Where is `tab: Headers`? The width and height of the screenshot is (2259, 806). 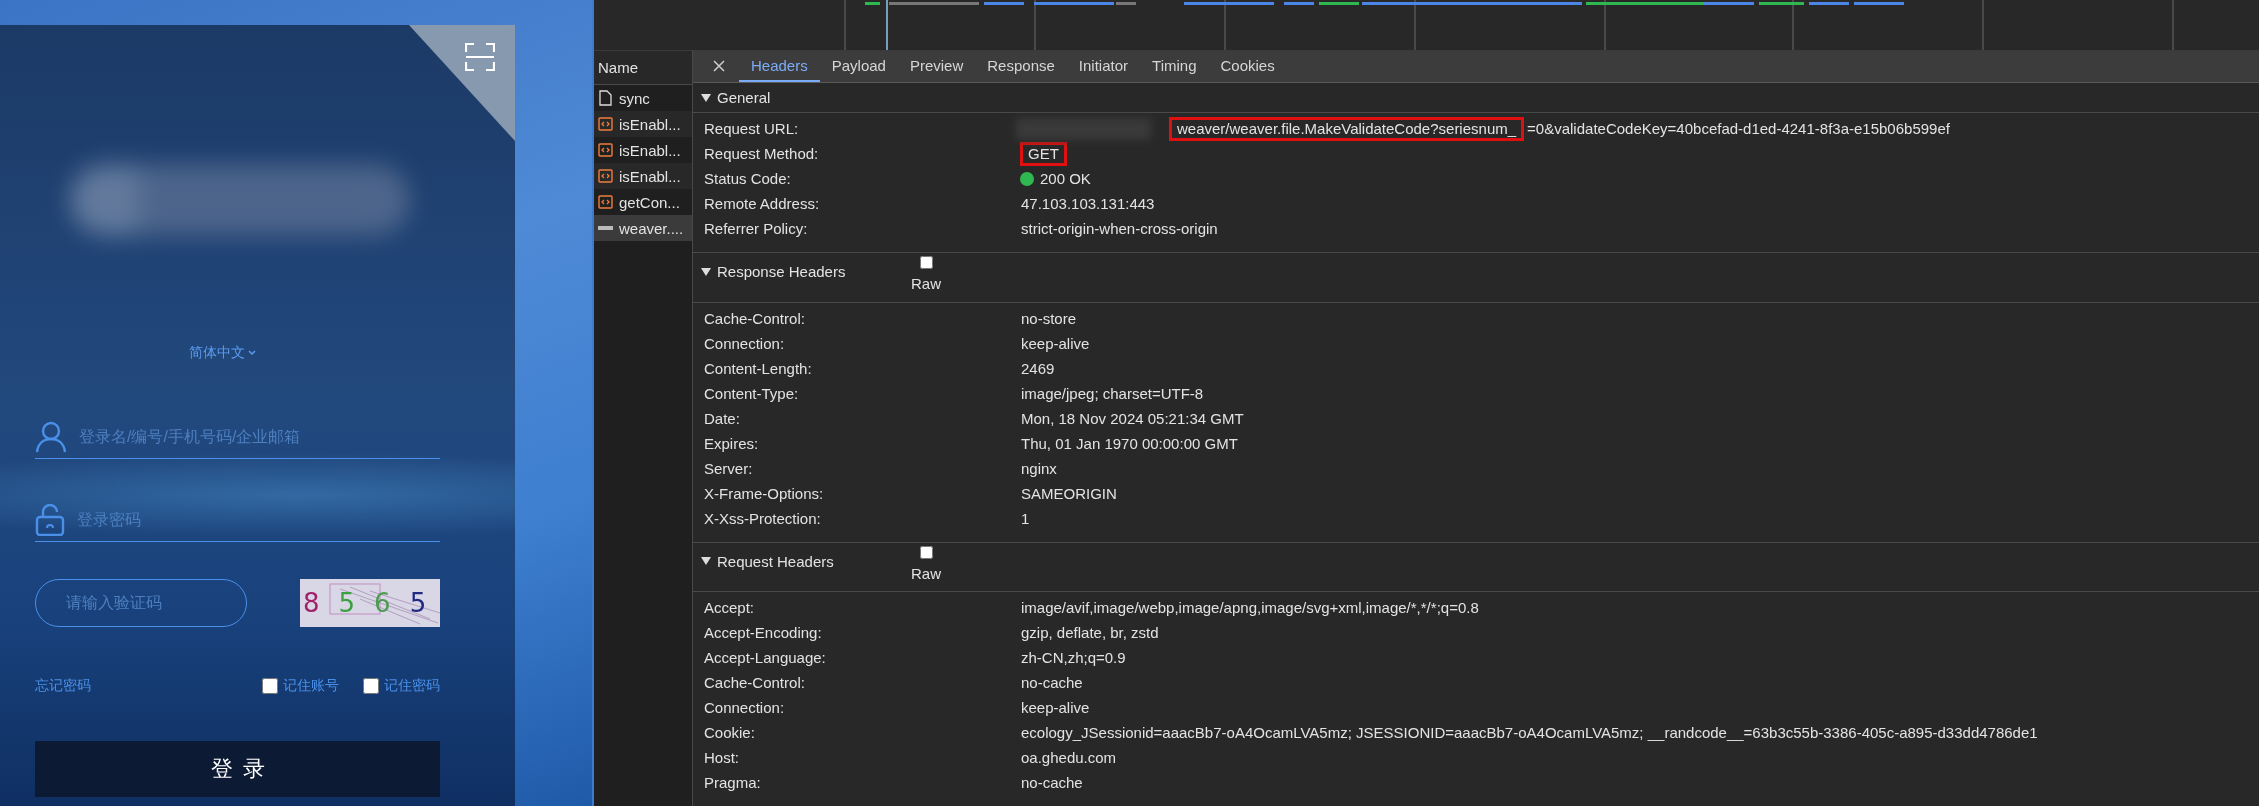 tab: Headers is located at coordinates (779, 66).